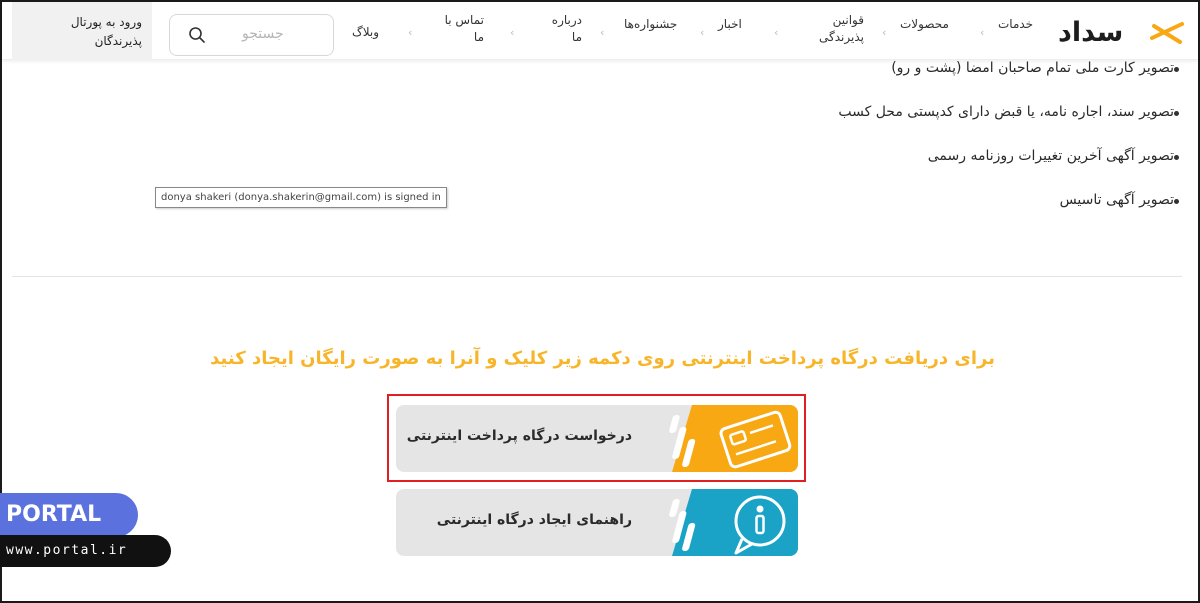 The width and height of the screenshot is (1200, 603). Describe the element at coordinates (836, 29) in the screenshot. I see `nav-acceptance-rules: قوانین پذیرندگی` at that location.